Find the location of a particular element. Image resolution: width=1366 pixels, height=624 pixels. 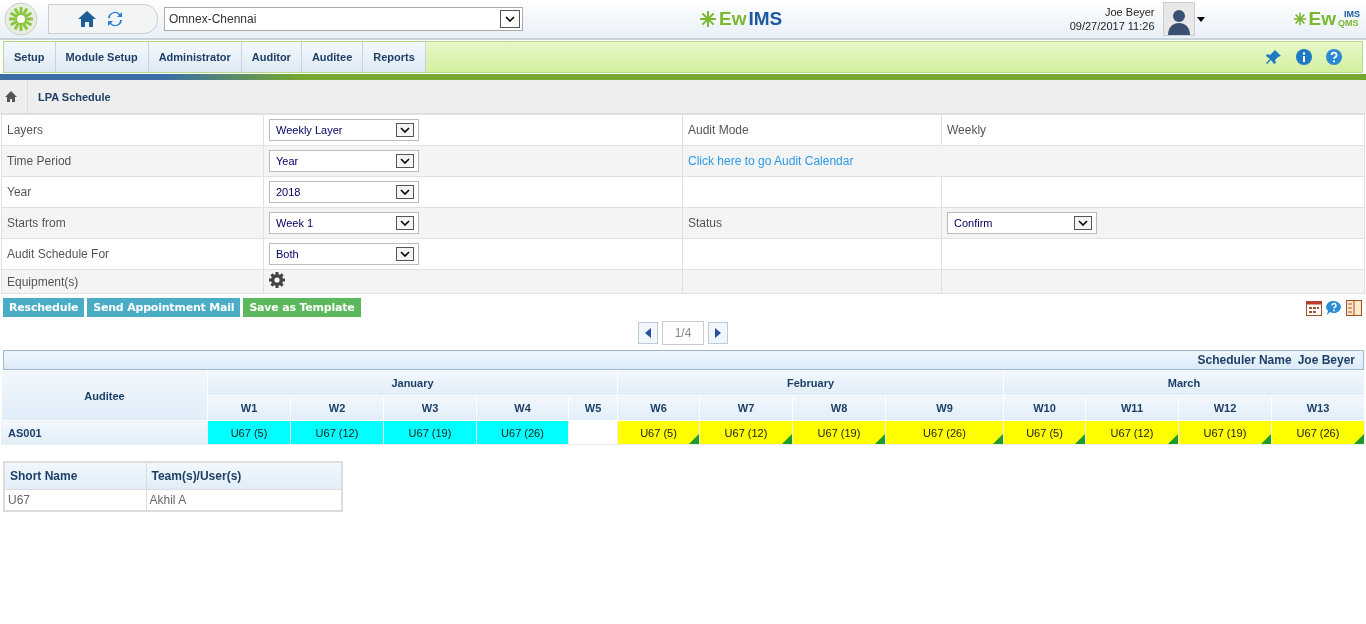

select-field: 2018 is located at coordinates (344, 192).